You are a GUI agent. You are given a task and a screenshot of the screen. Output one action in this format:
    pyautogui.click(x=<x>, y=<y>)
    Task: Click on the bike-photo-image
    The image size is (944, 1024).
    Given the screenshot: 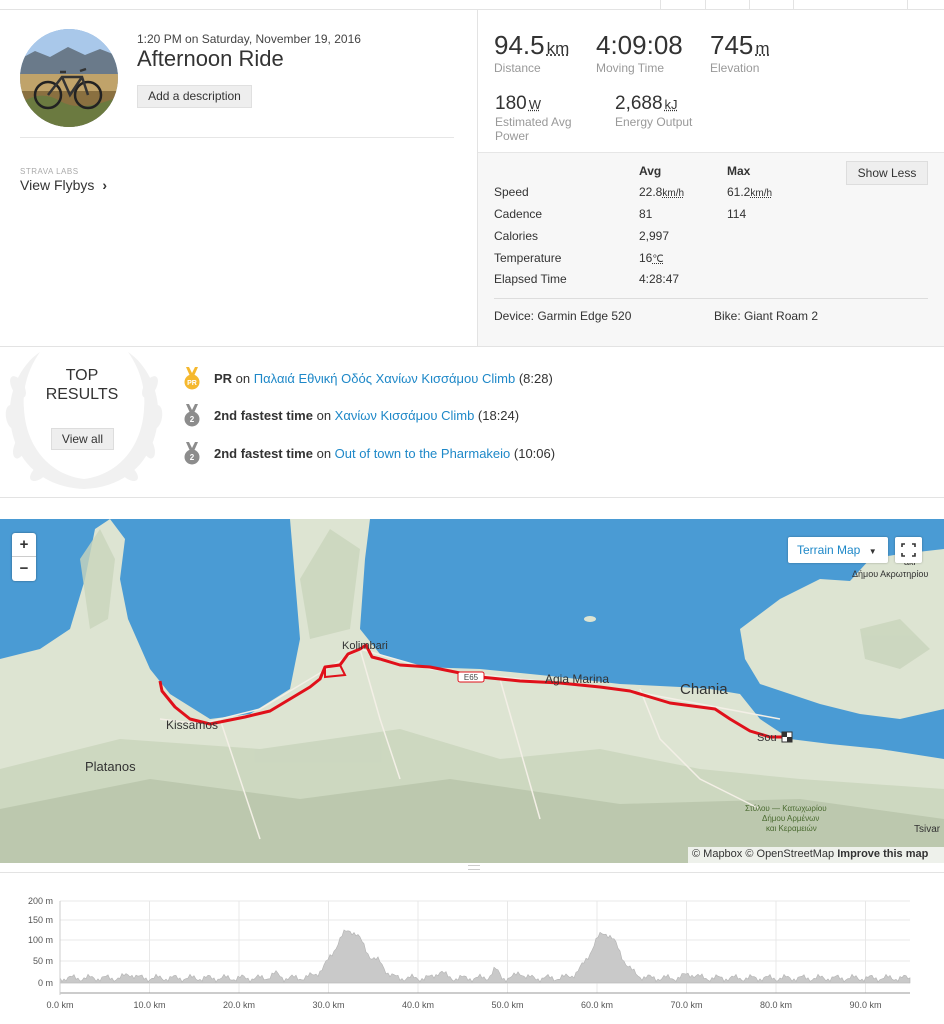 What is the action you would take?
    pyautogui.click(x=69, y=78)
    